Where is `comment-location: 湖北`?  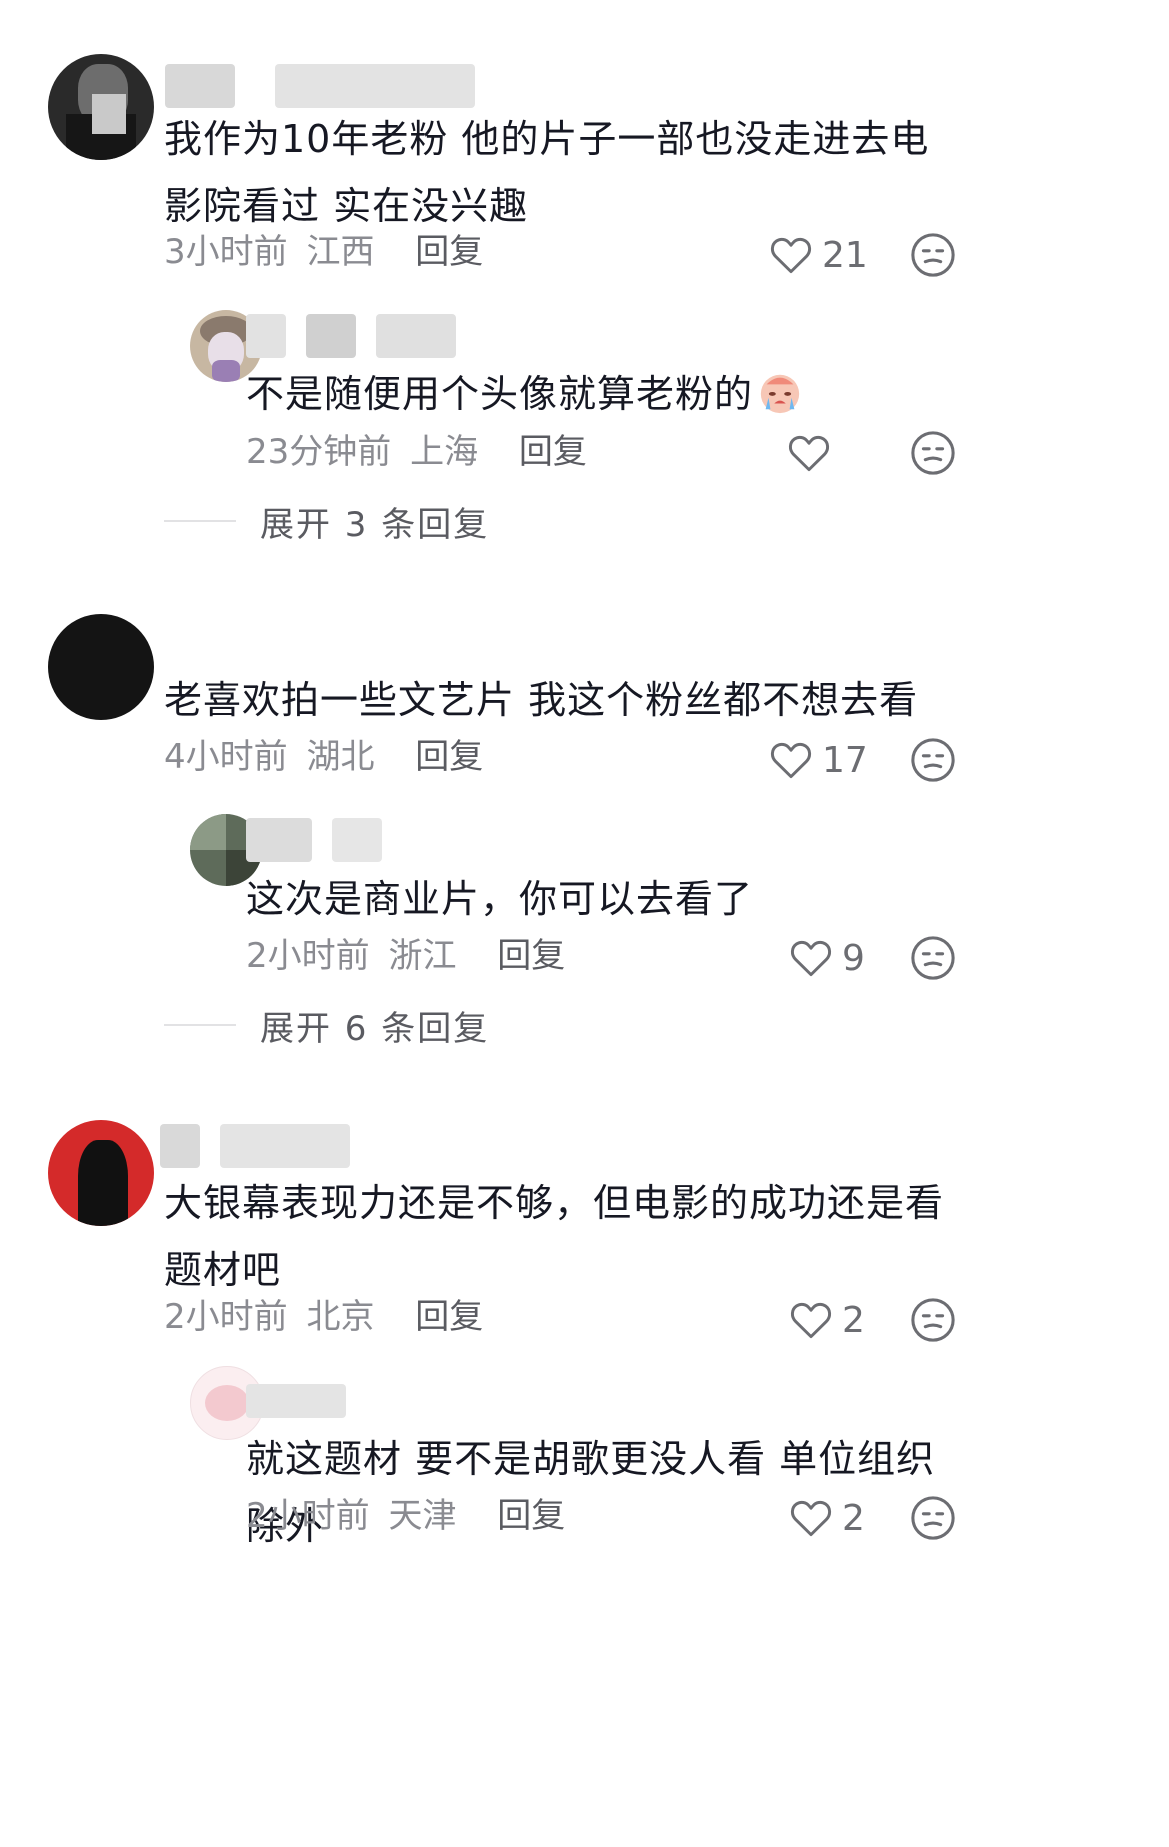
comment-location: 湖北 is located at coordinates (340, 757).